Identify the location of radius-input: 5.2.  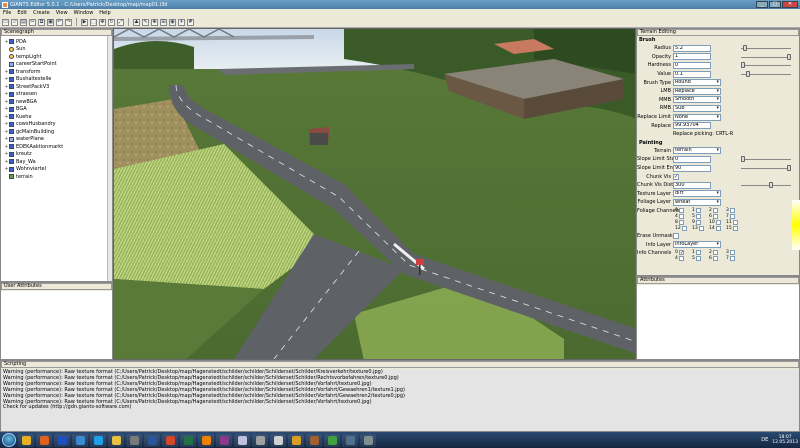
(692, 48).